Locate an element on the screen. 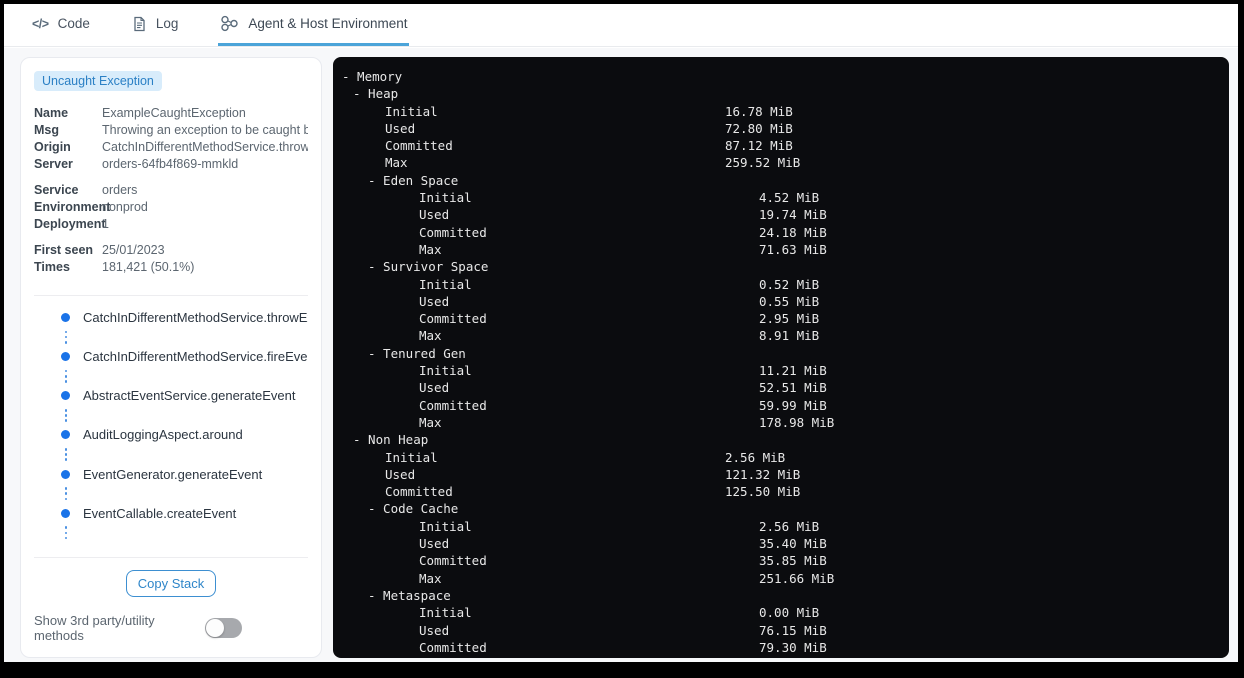 The width and height of the screenshot is (1244, 678). memory-metric-value: 0.00 MiB is located at coordinates (789, 613).